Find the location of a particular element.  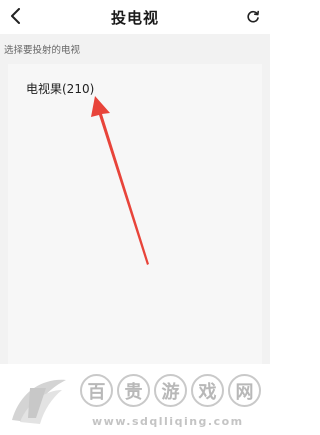

watermark-char: 游 is located at coordinates (170, 390).